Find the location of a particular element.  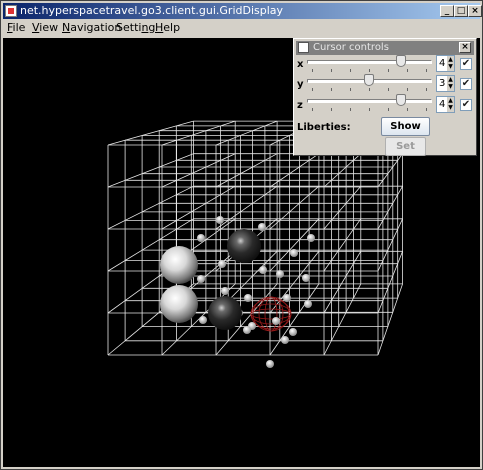

menu-navigation: Navigation is located at coordinates (91, 28).